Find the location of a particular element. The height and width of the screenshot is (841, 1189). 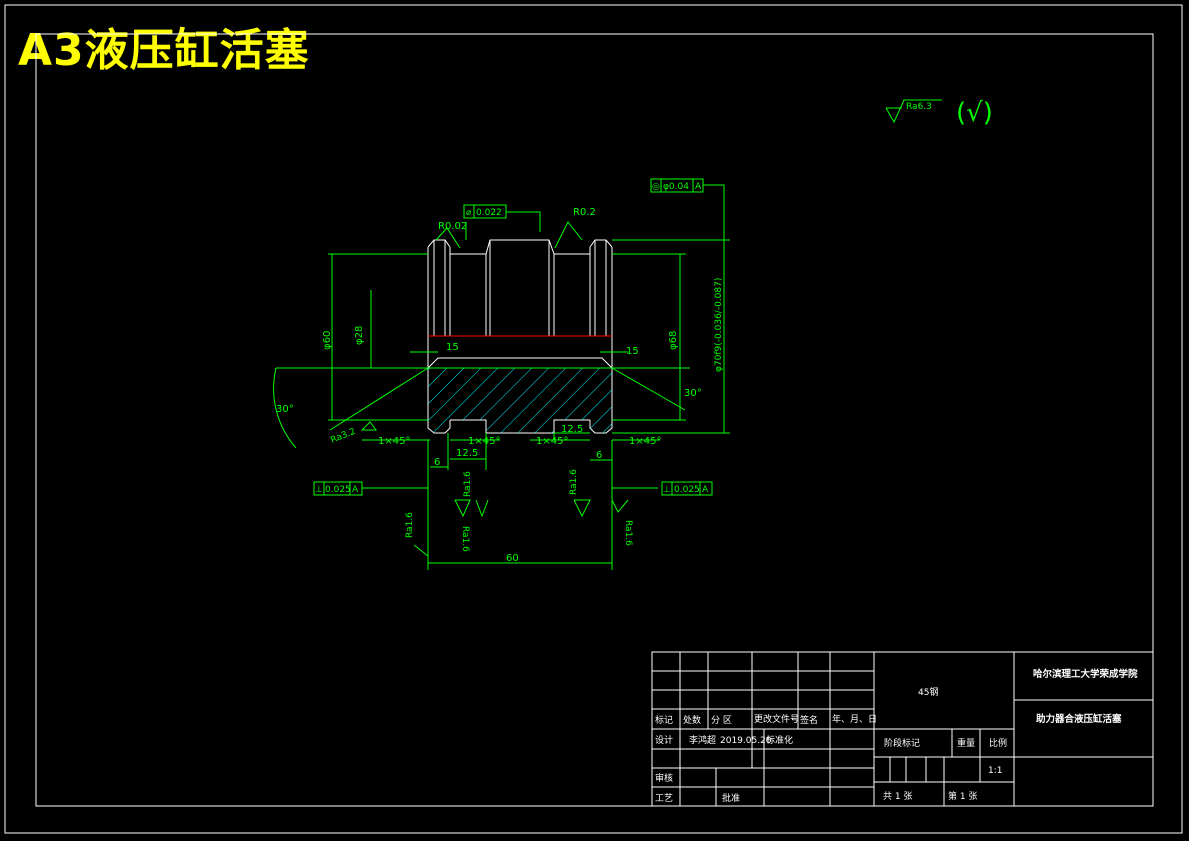

roughness-ra16-d: Ra1.6 is located at coordinates (410, 525).